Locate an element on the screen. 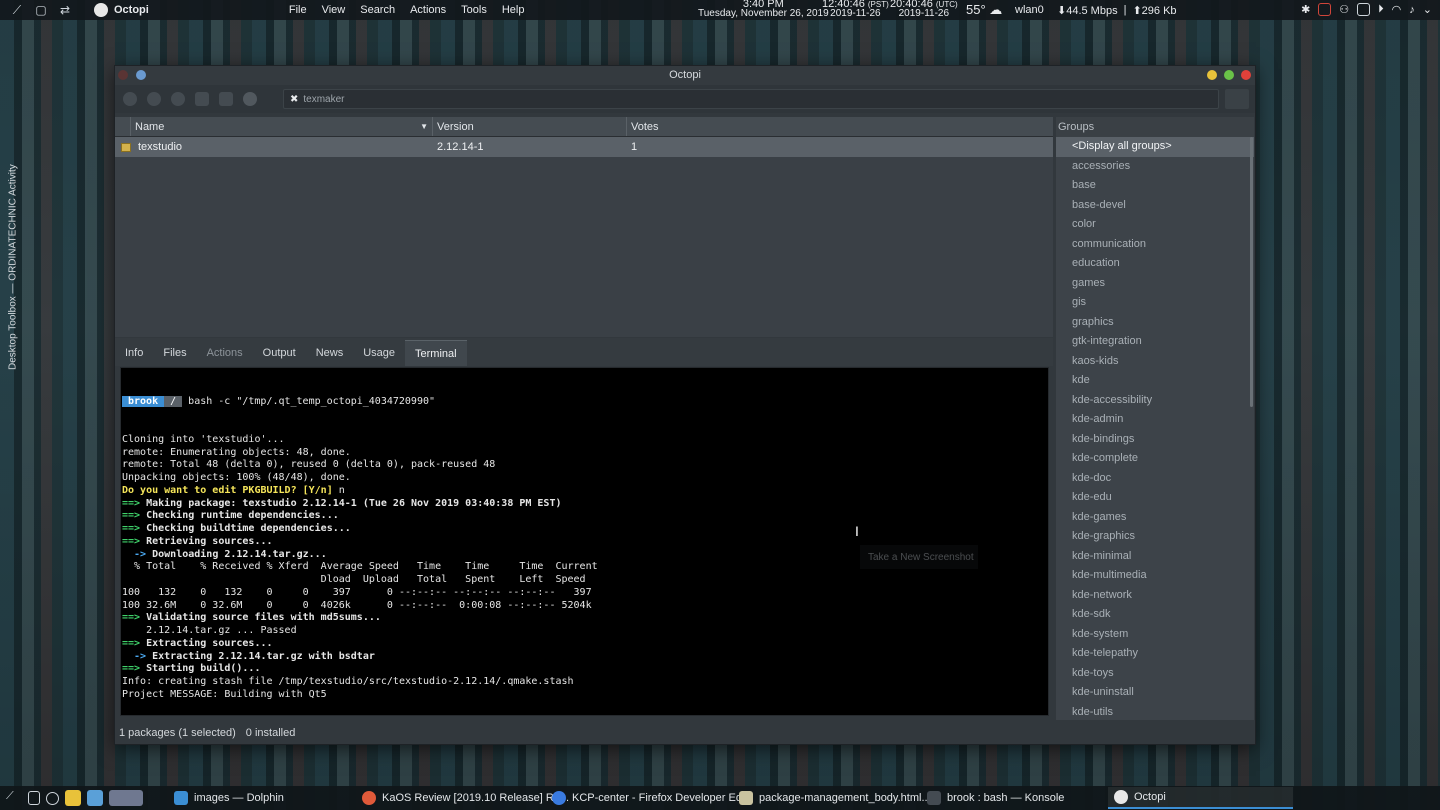 The height and width of the screenshot is (810, 1440). list-item: kaos-kids is located at coordinates (1155, 362).